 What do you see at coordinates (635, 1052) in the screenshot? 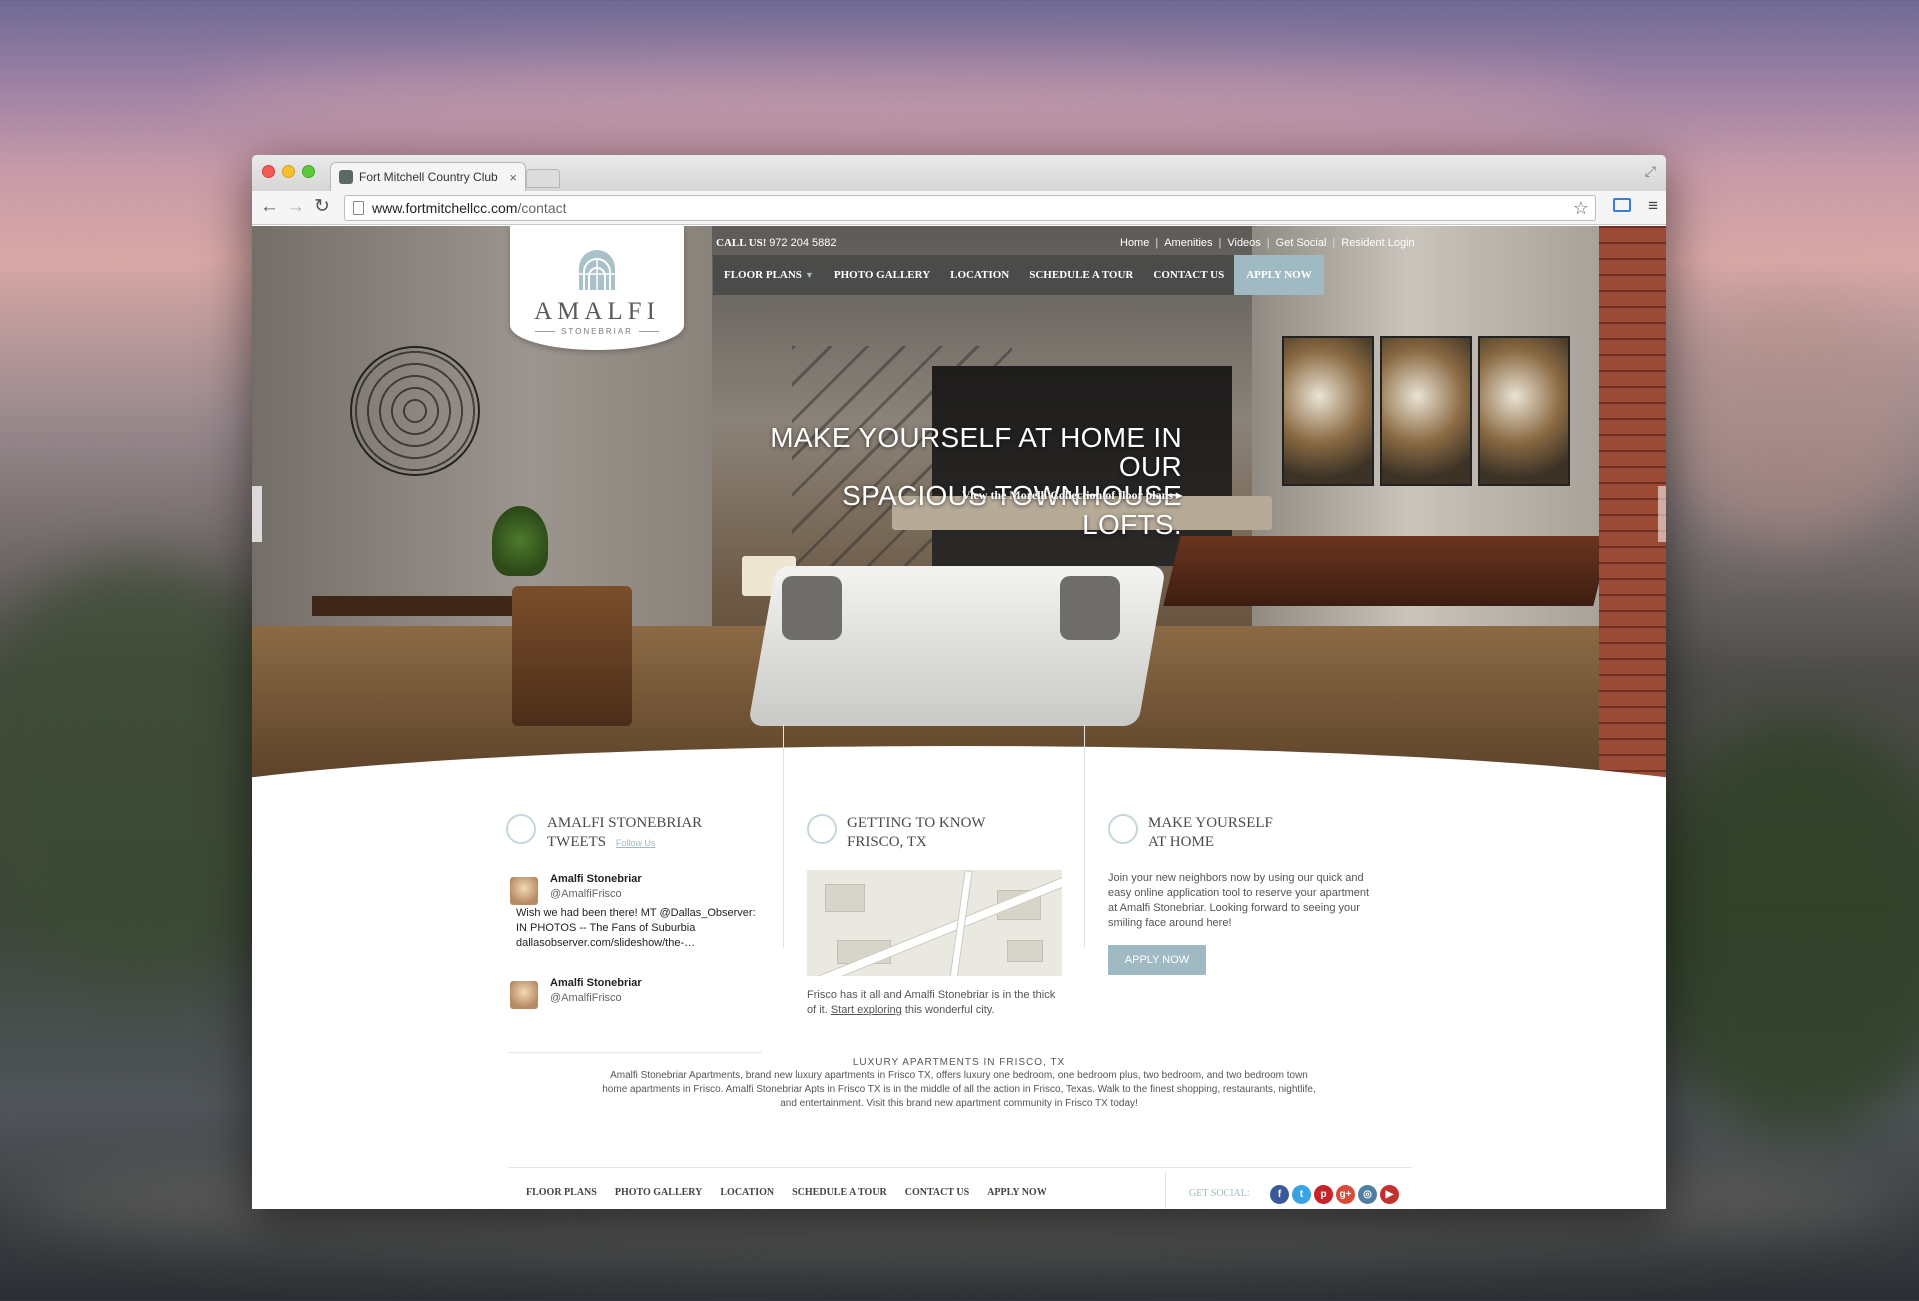
I see `tweet-divider` at bounding box center [635, 1052].